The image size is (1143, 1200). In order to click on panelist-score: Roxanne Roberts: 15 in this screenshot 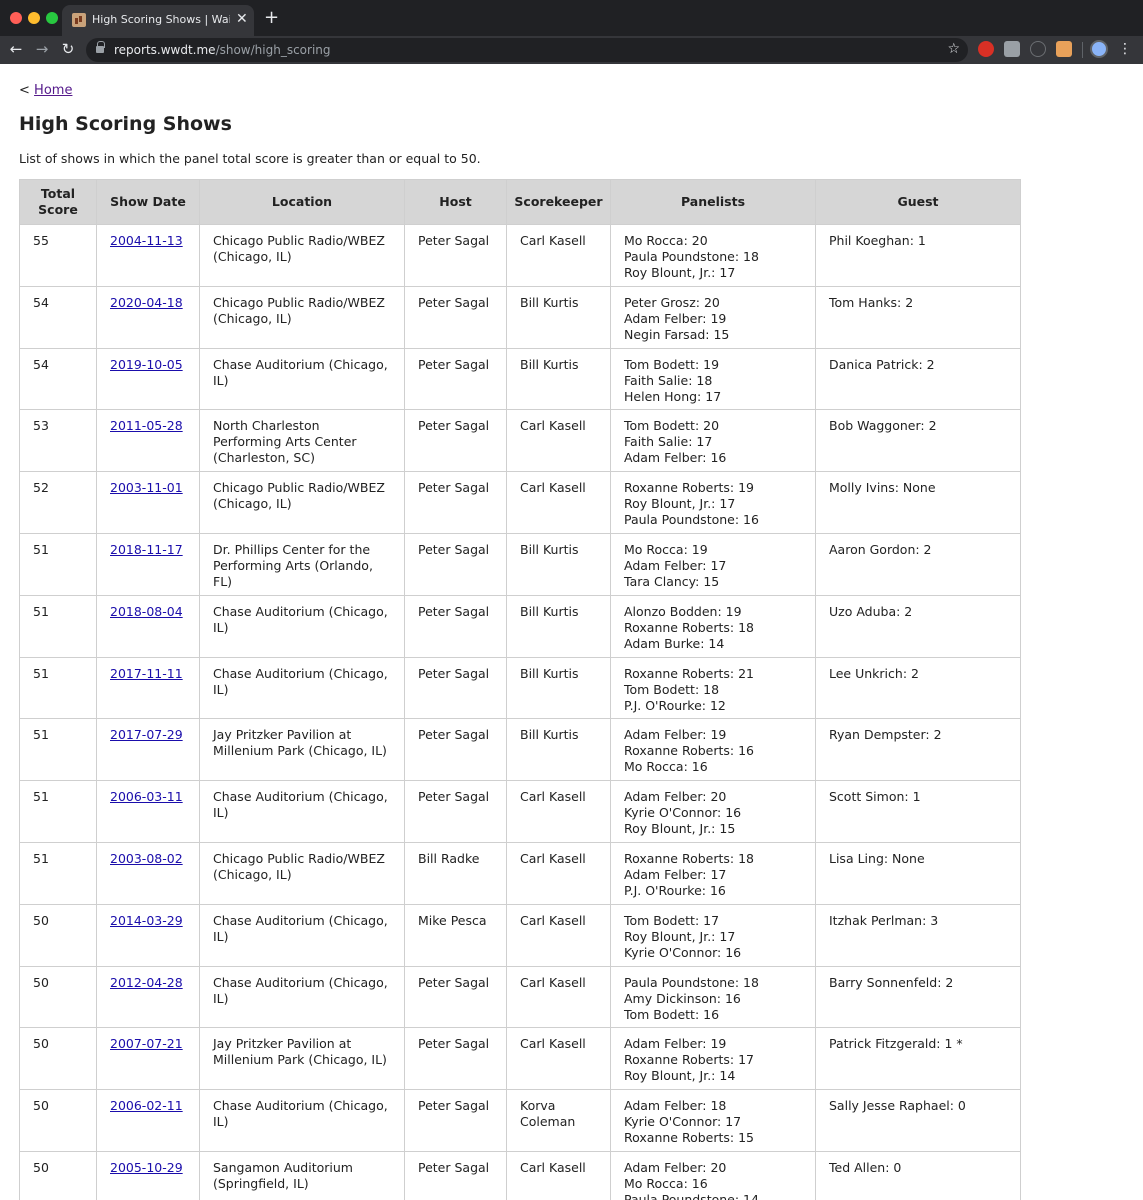, I will do `click(689, 1138)`.